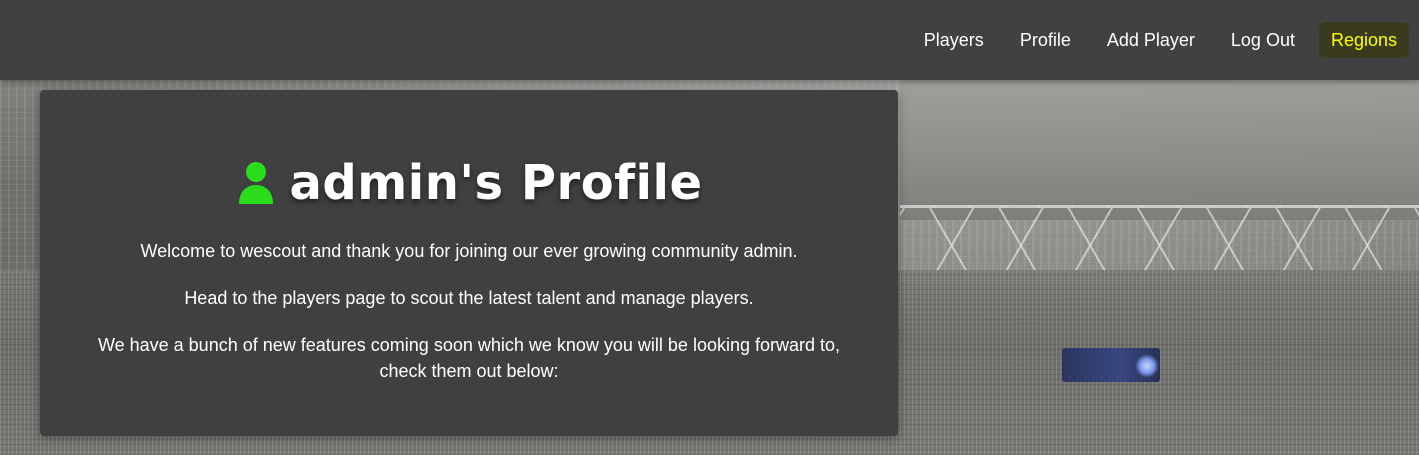 This screenshot has width=1419, height=455. I want to click on nav-log-out: Log Out, so click(1263, 40).